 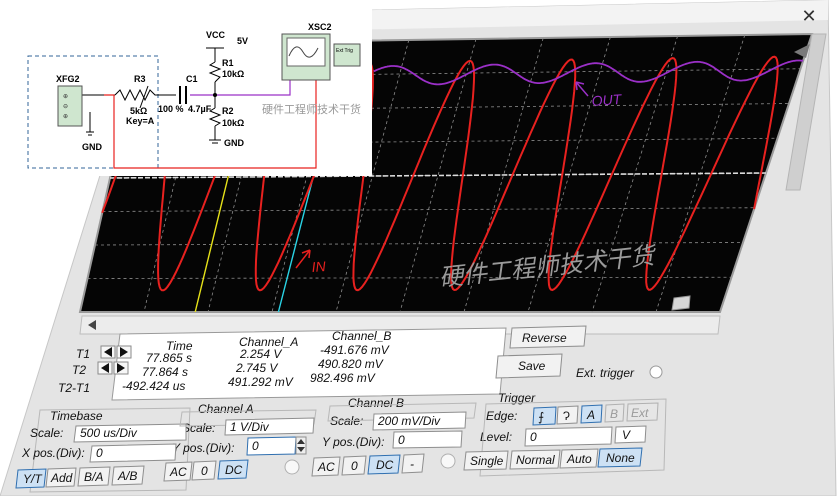 What do you see at coordinates (33, 479) in the screenshot?
I see `mode-yt-label: Y/T` at bounding box center [33, 479].